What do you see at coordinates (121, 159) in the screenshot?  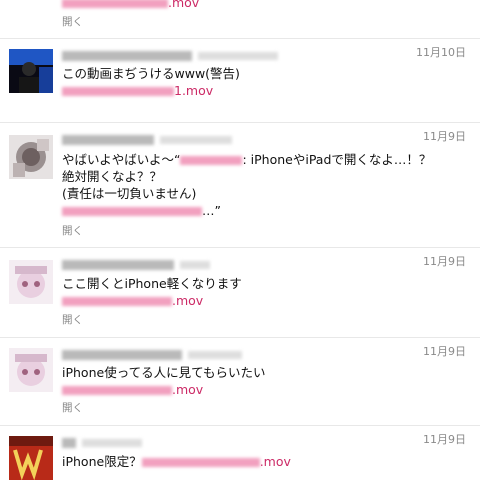 I see `tweet-line: やばいよやばいよ～“` at bounding box center [121, 159].